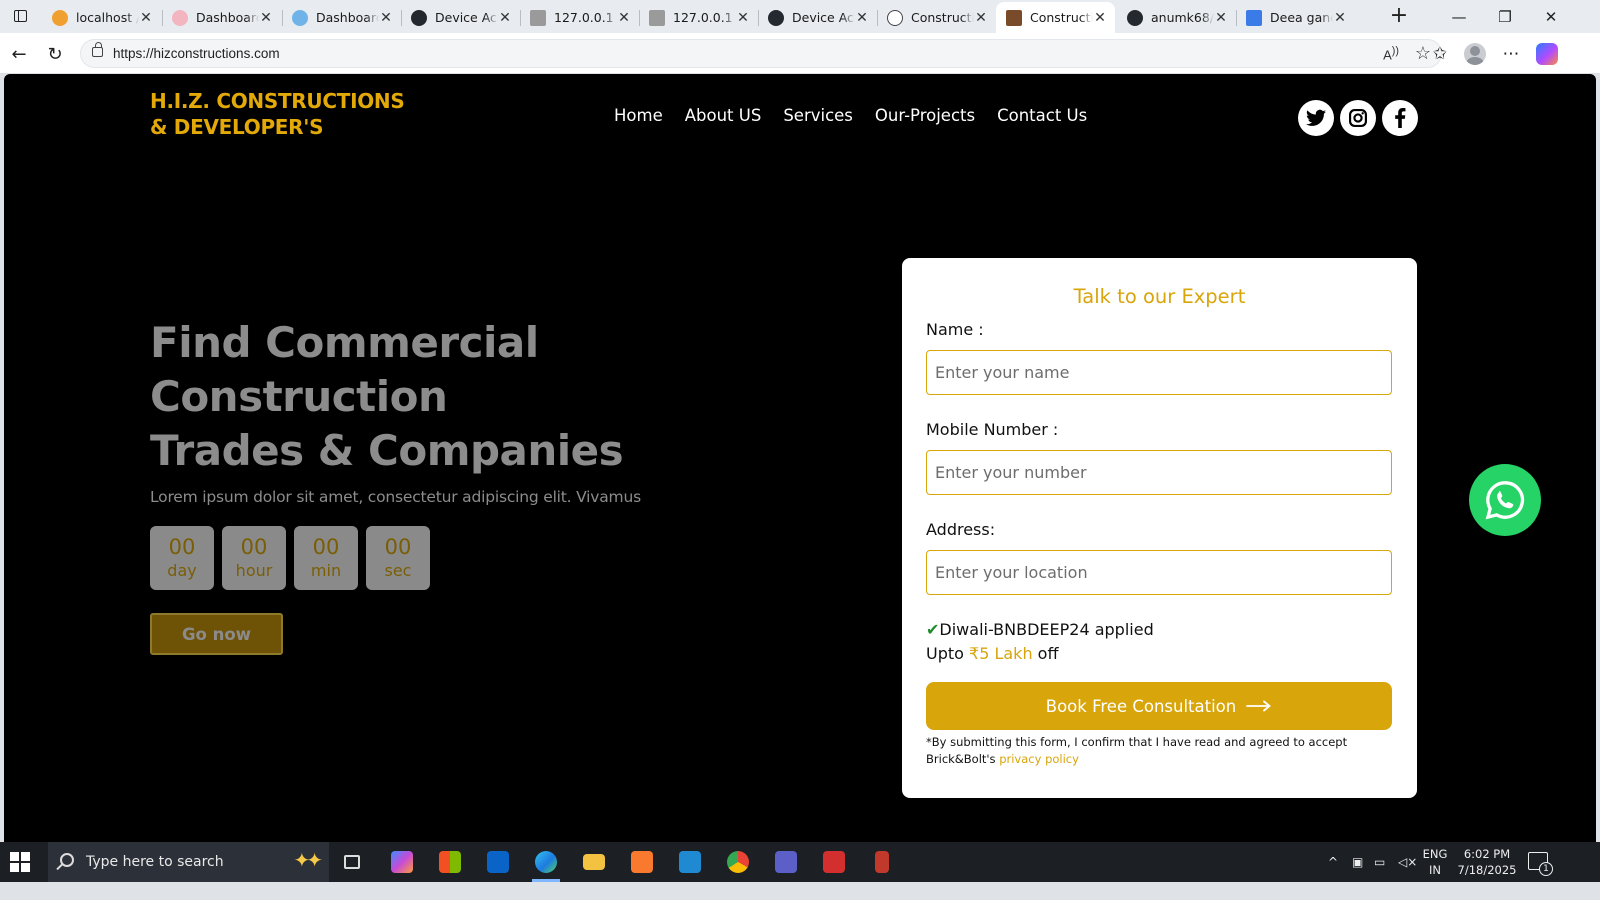 The width and height of the screenshot is (1600, 900). What do you see at coordinates (398, 570) in the screenshot?
I see `countdown-unit: sec` at bounding box center [398, 570].